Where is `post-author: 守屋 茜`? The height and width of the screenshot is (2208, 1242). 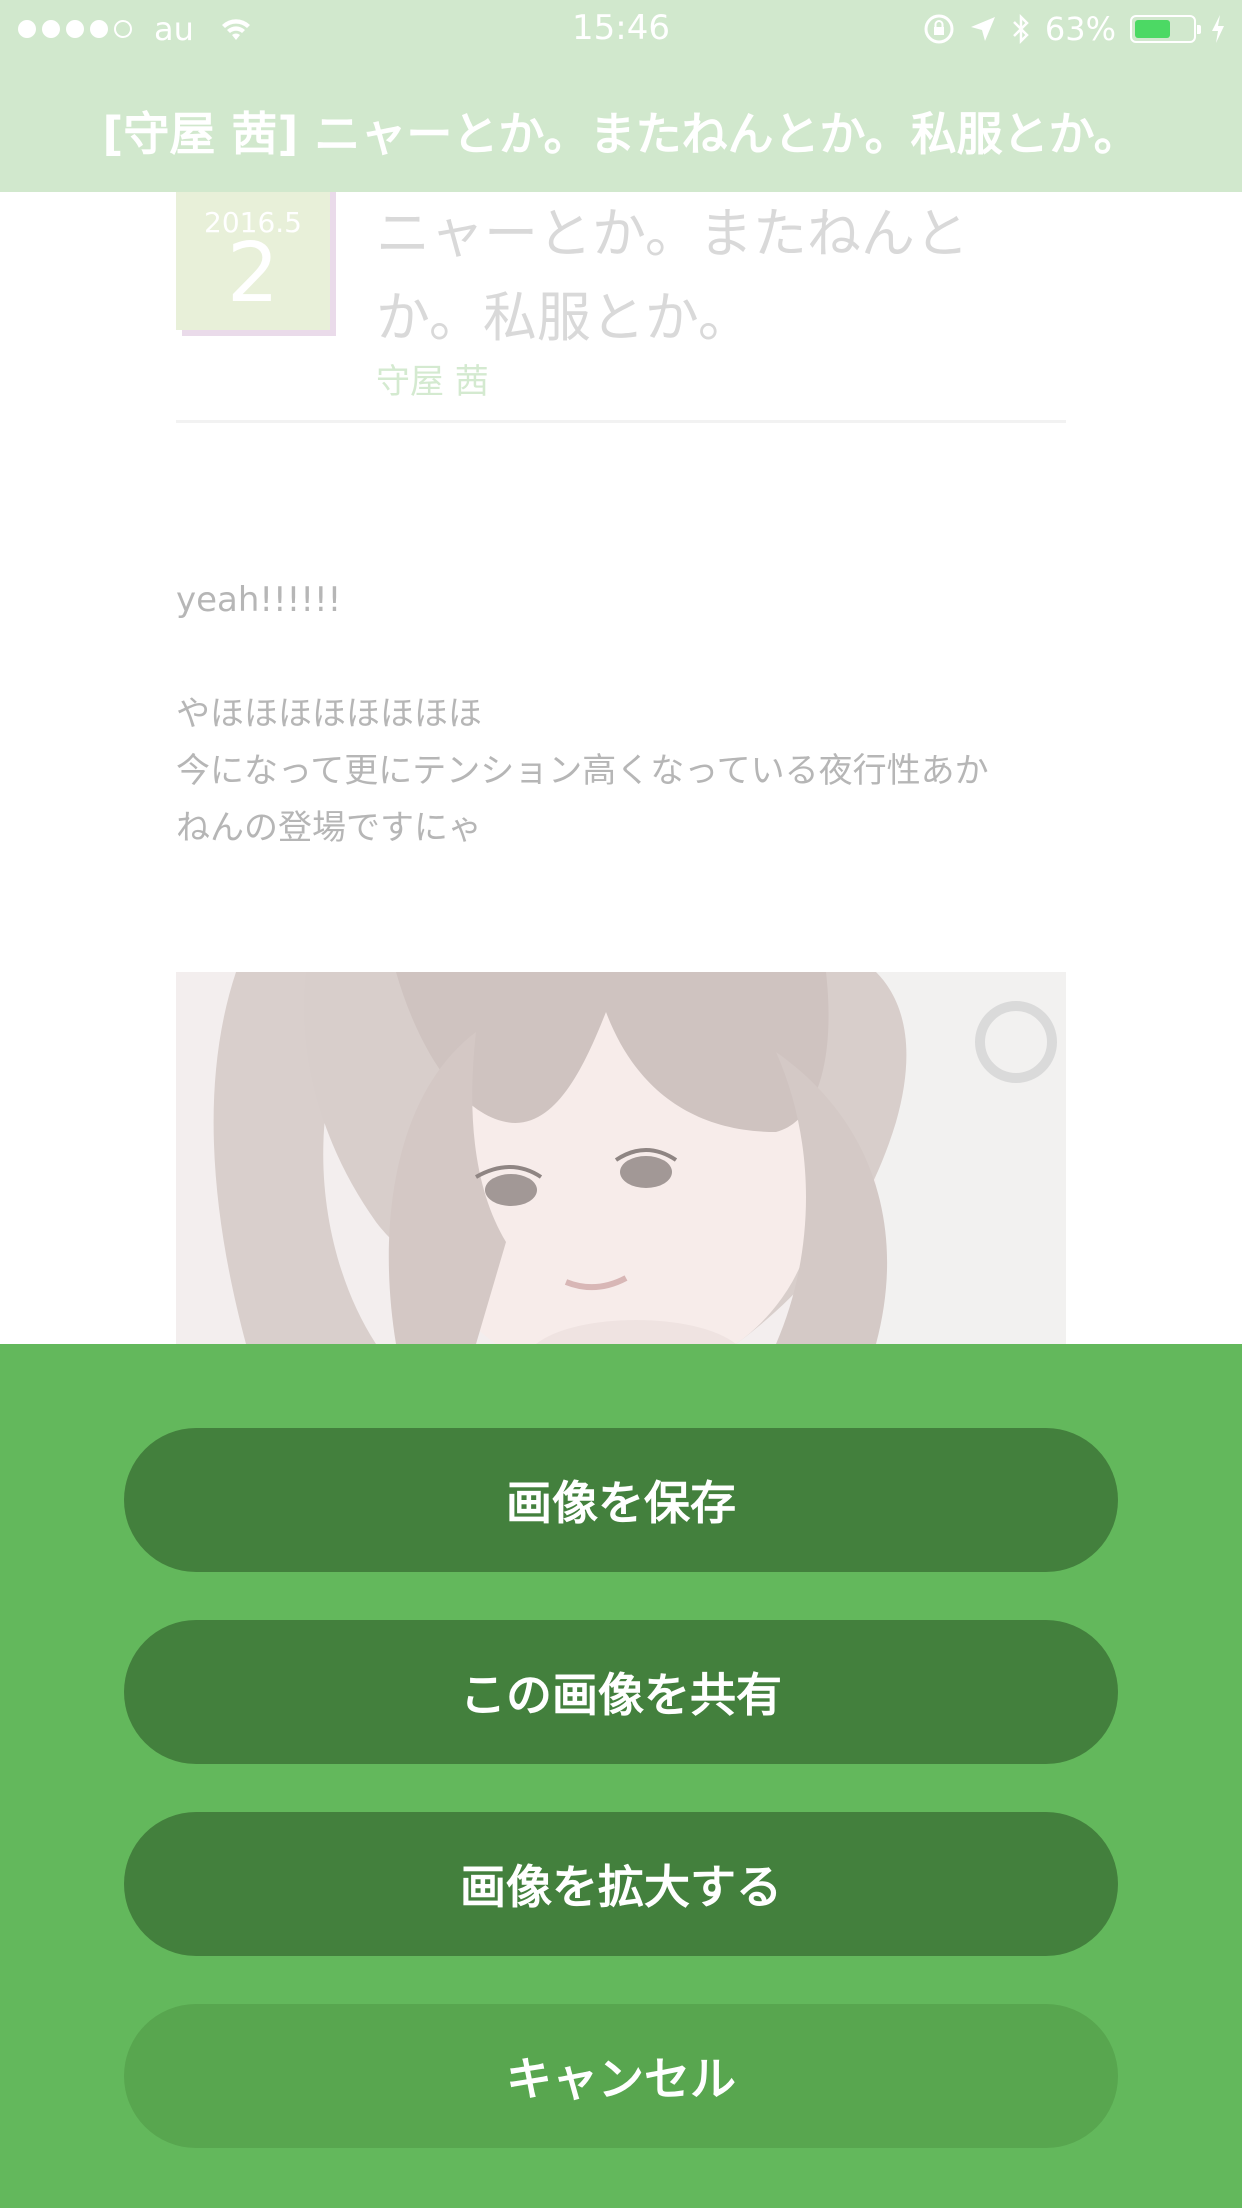
post-author: 守屋 茜 is located at coordinates (432, 378).